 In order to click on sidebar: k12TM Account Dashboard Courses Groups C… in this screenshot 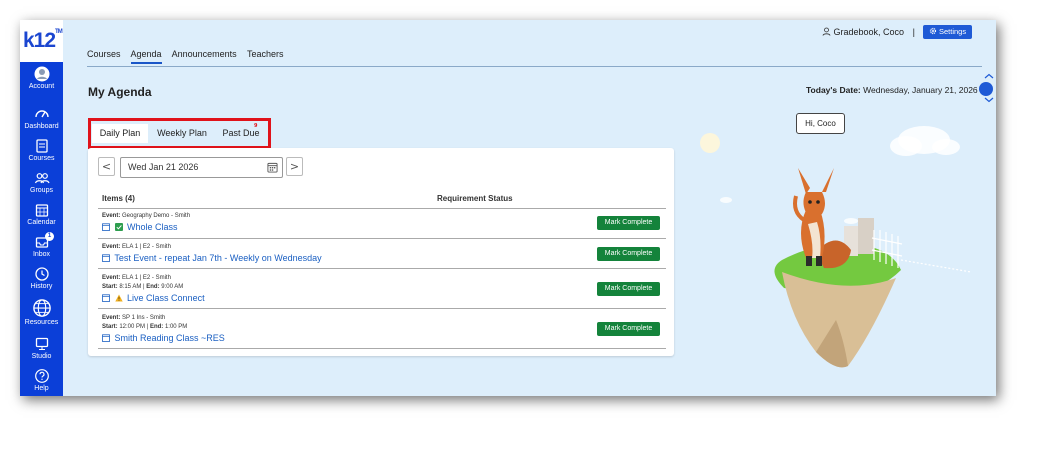, I will do `click(41, 208)`.